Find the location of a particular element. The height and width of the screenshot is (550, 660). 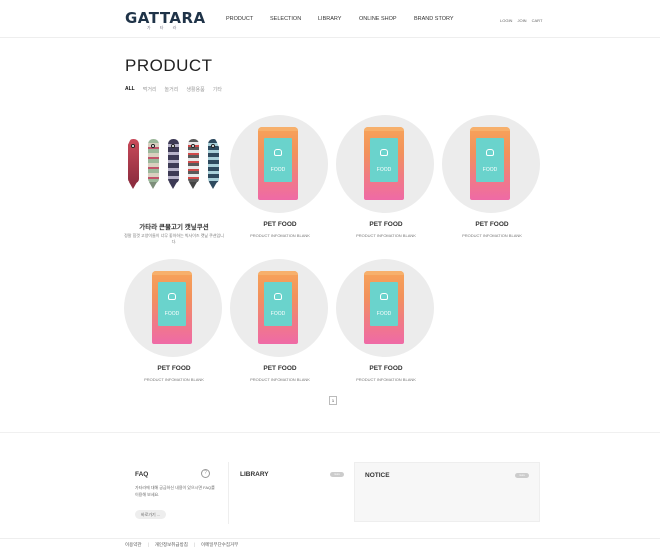

faq-text: 가타라에 대해 궁금하신 내용이 있으시면 FAQ를 이용해 보세요. is located at coordinates (175, 491).